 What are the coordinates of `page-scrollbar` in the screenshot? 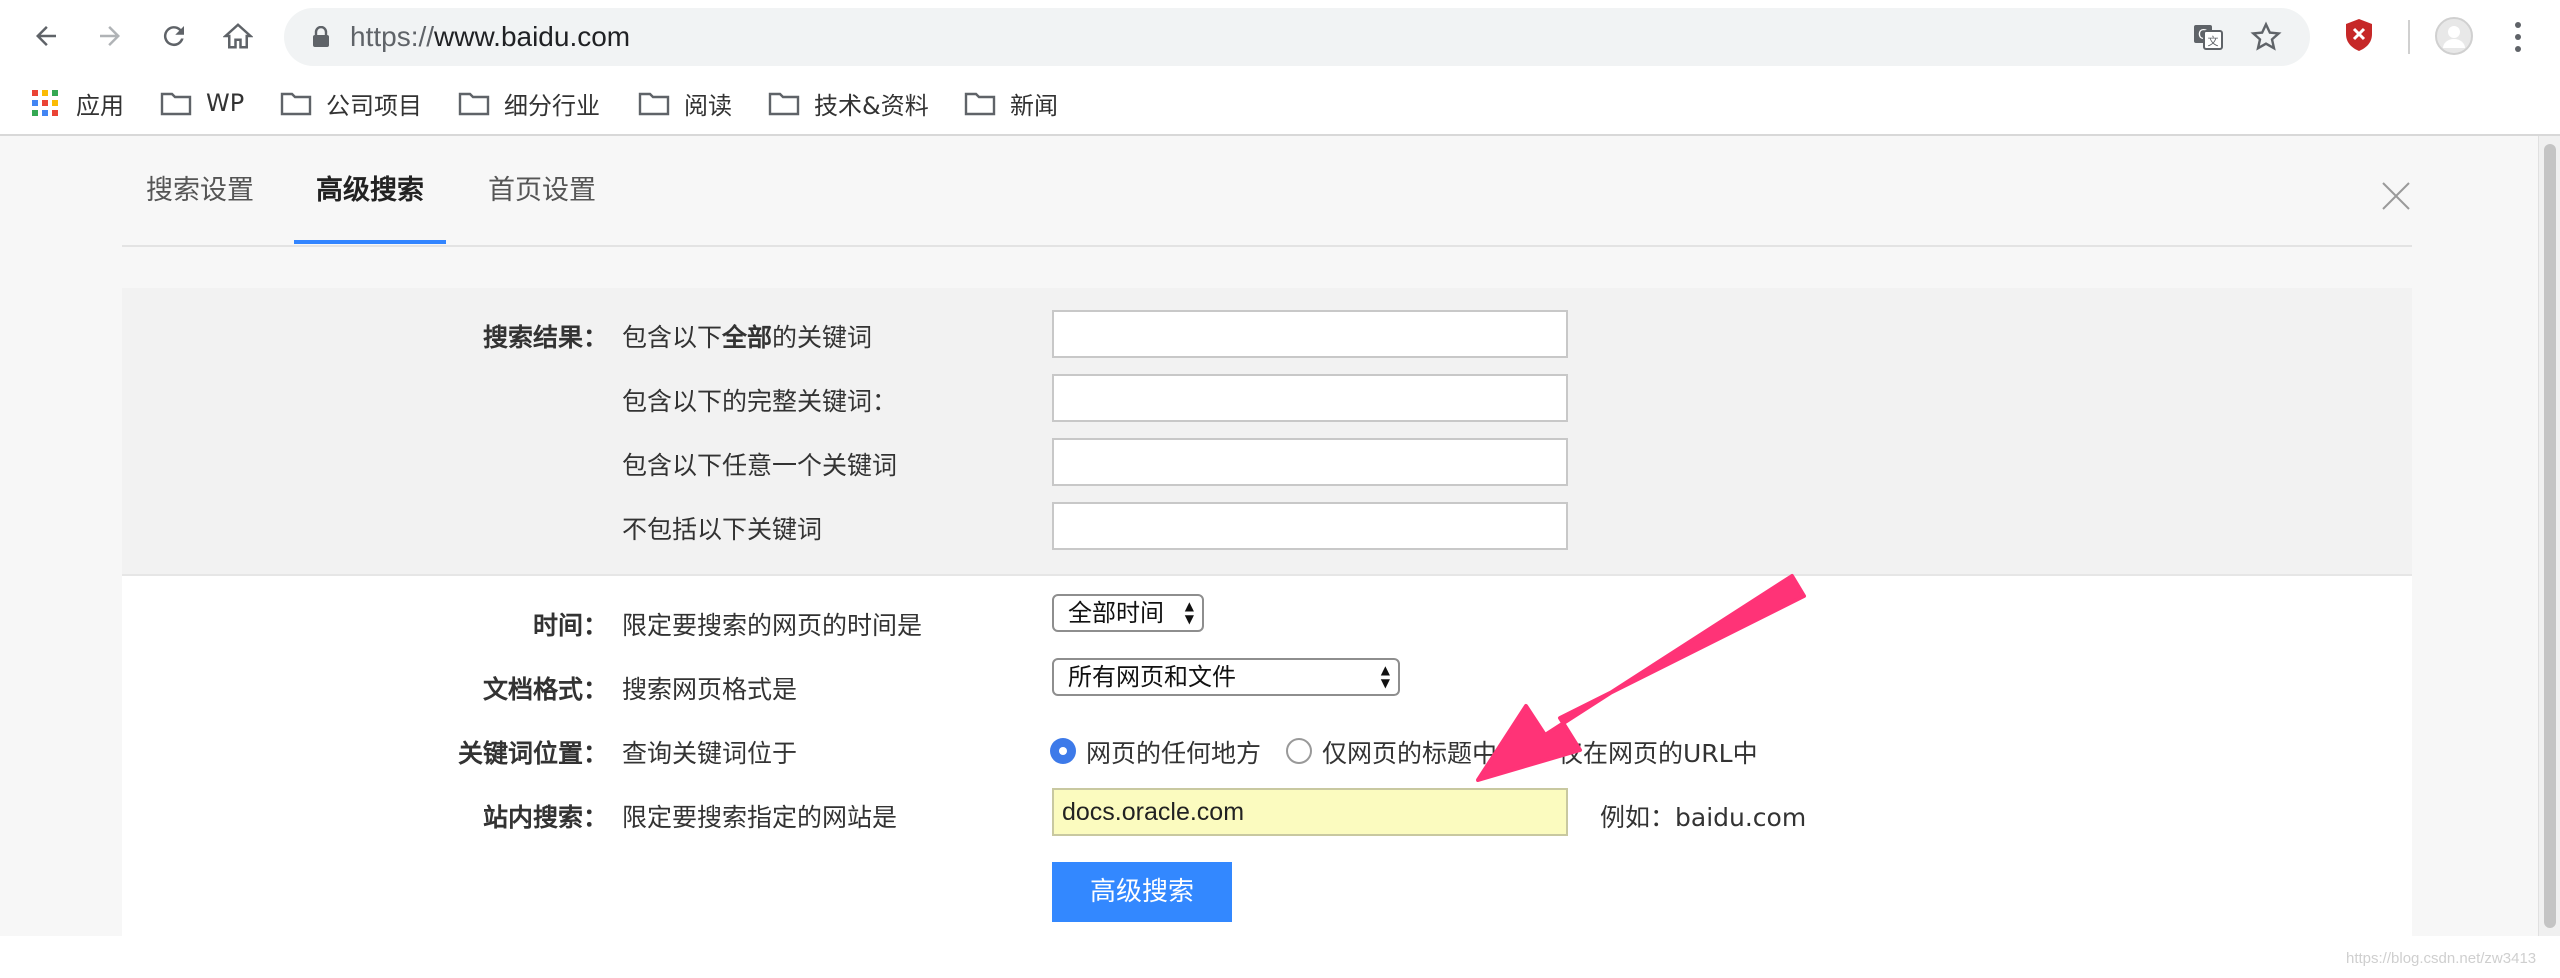 It's located at (2549, 536).